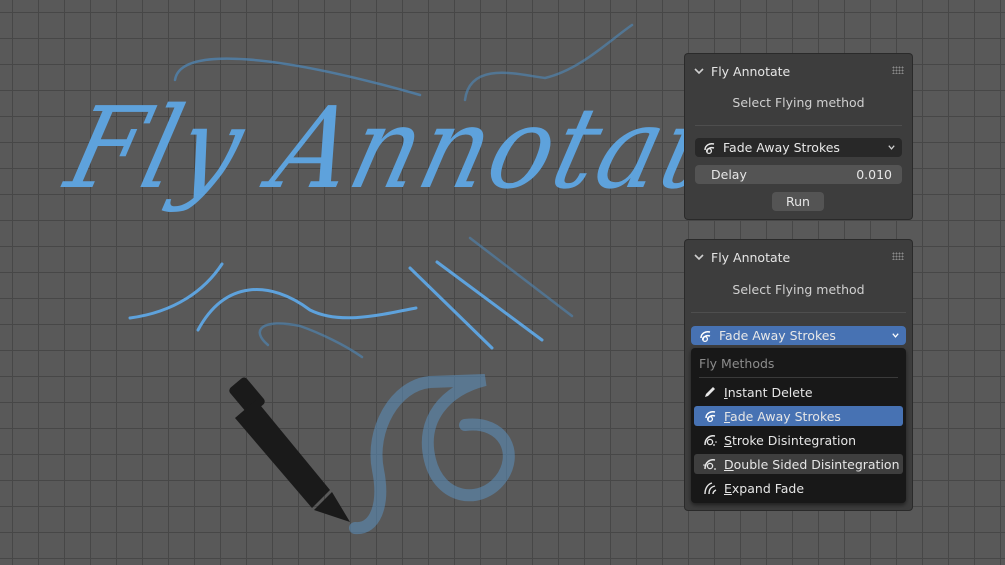 The height and width of the screenshot is (565, 1005). What do you see at coordinates (798, 201) in the screenshot?
I see `run-button: Run` at bounding box center [798, 201].